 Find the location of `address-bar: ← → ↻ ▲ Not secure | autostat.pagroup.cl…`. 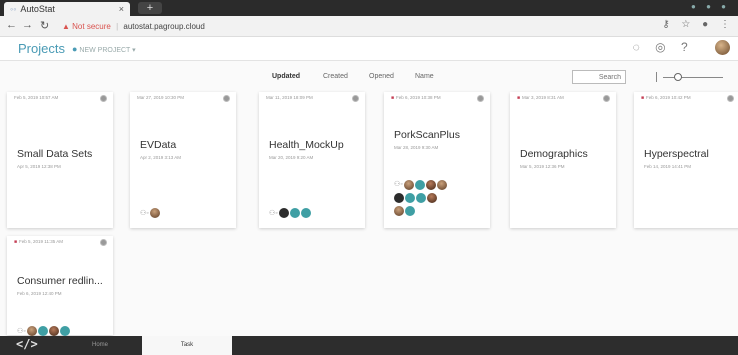

address-bar: ← → ↻ ▲ Not secure | autostat.pagroup.cl… is located at coordinates (369, 26).